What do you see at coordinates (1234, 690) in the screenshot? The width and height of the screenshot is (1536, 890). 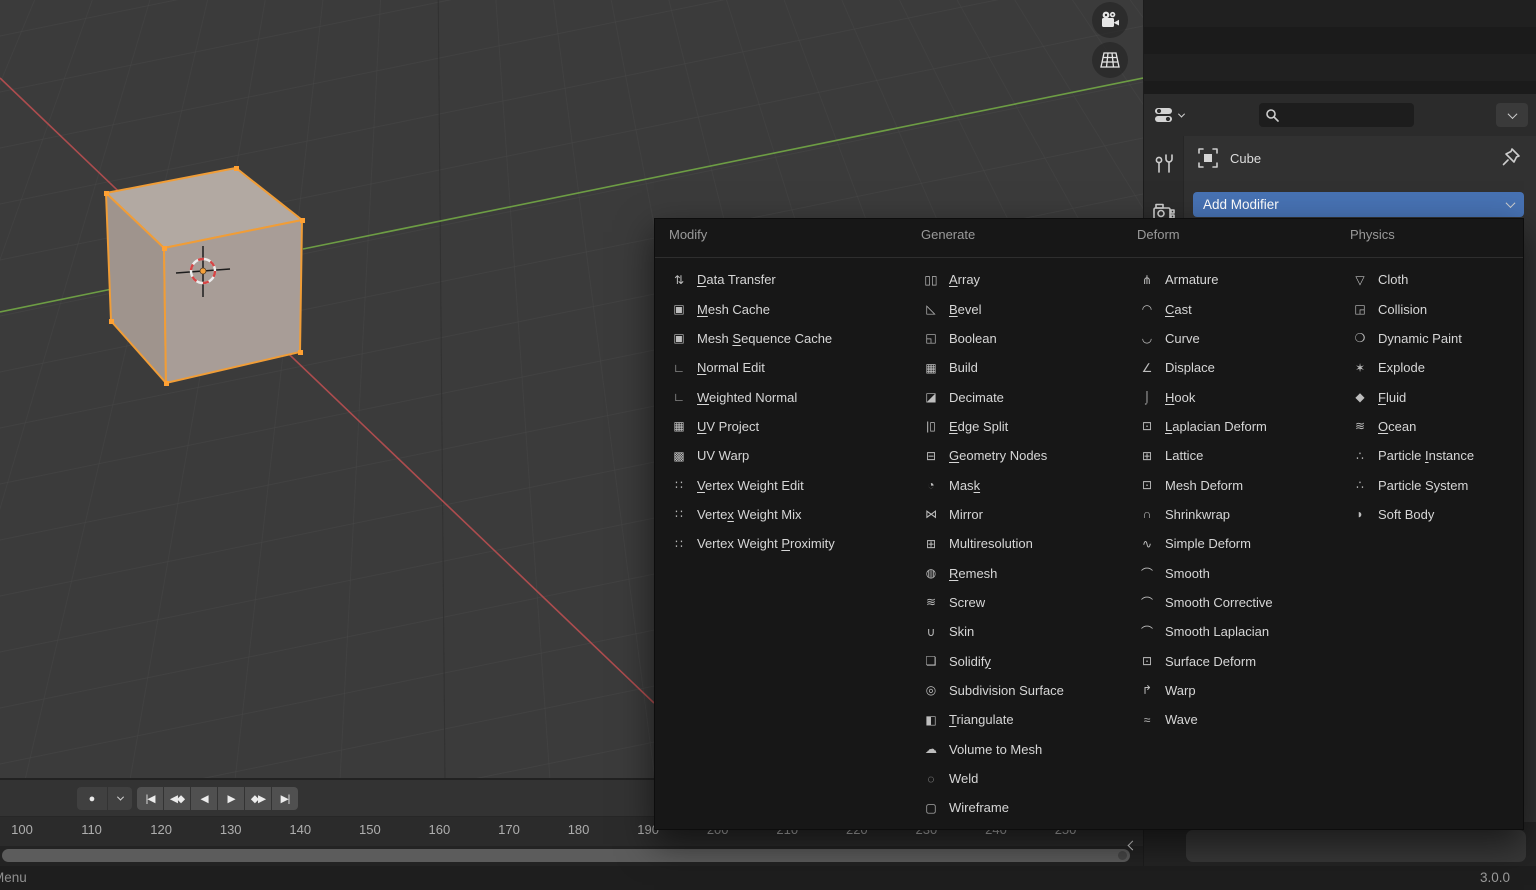 I see `menu-item-warp: ↱ Warp` at bounding box center [1234, 690].